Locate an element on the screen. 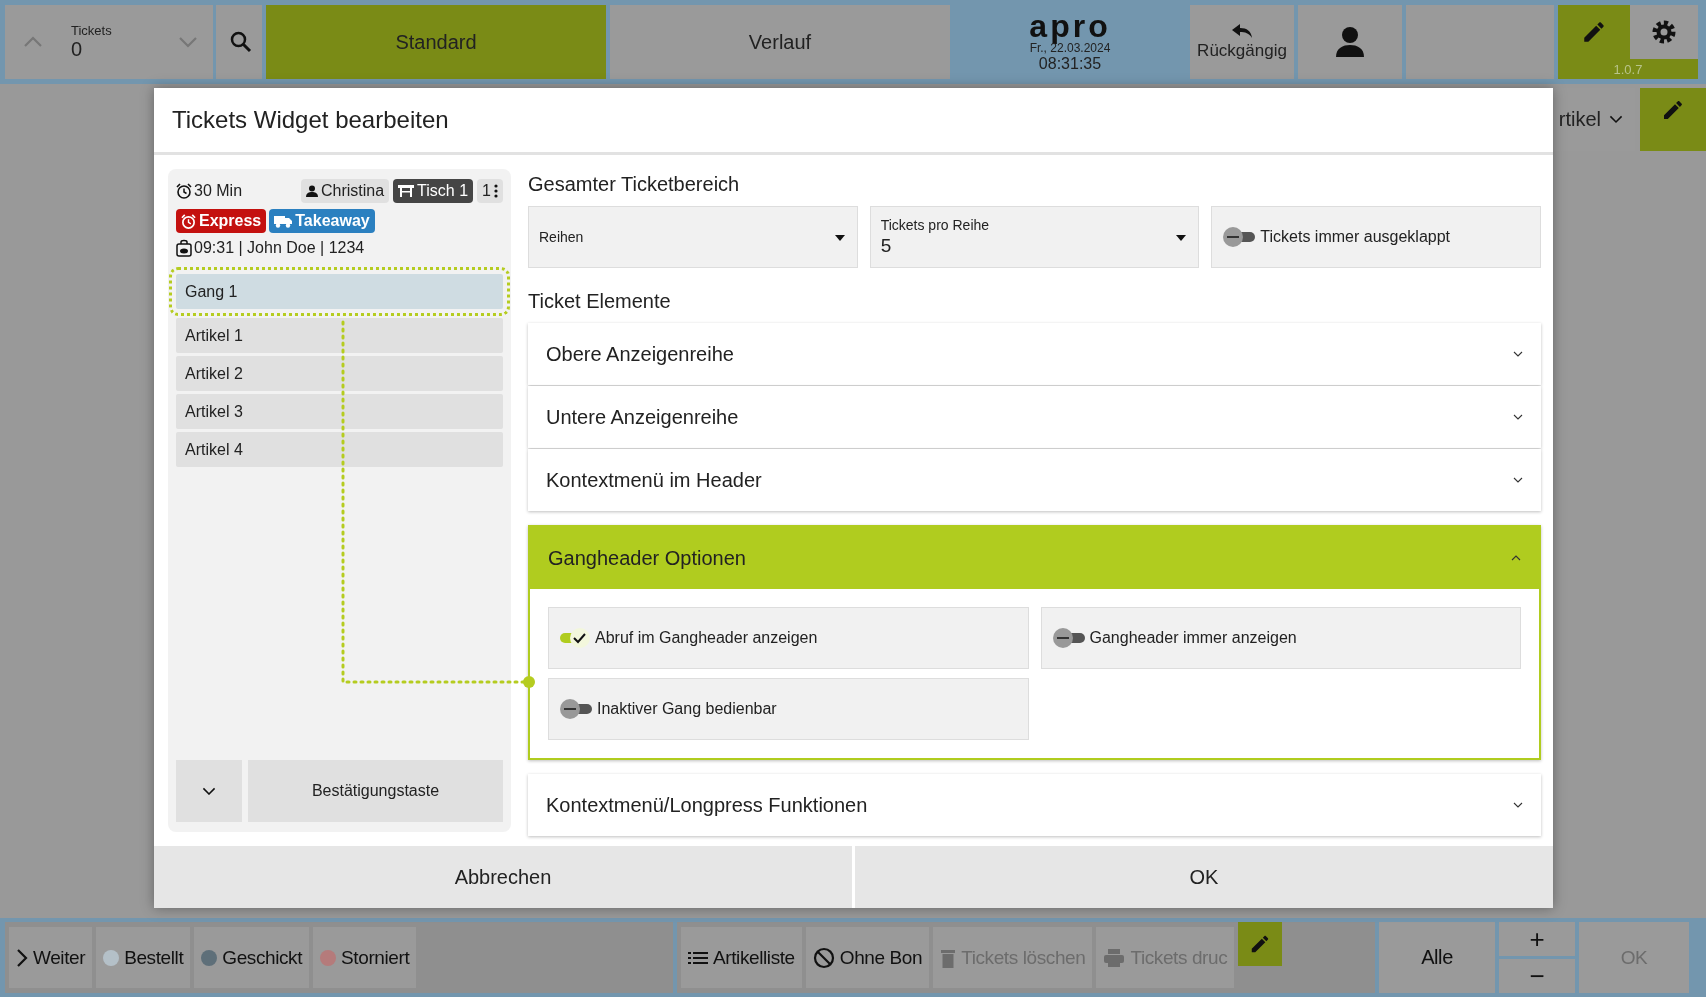 This screenshot has width=1706, height=997. section-heading: Gesamter Ticketbereich is located at coordinates (634, 184).